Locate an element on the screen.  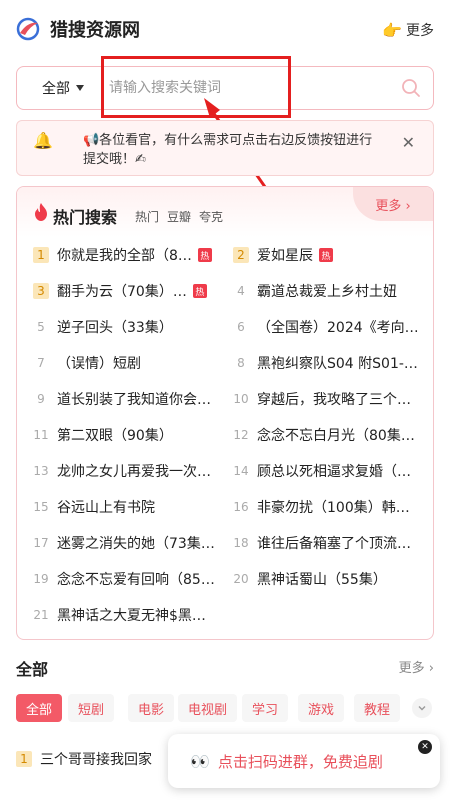
hot-rank-item: 2 爱如星辰热 is located at coordinates (283, 255).